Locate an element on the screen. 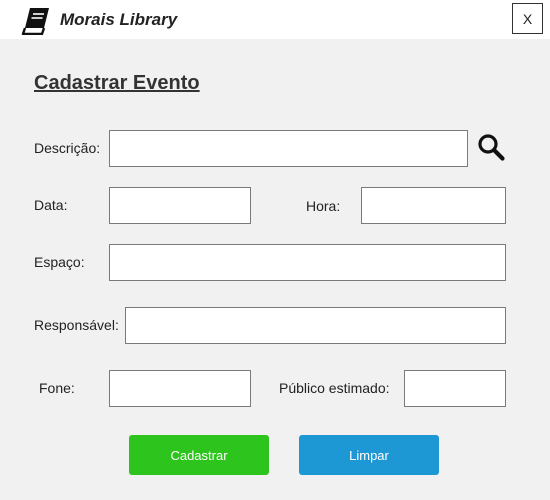 The height and width of the screenshot is (500, 550). close-button: X is located at coordinates (527, 18).